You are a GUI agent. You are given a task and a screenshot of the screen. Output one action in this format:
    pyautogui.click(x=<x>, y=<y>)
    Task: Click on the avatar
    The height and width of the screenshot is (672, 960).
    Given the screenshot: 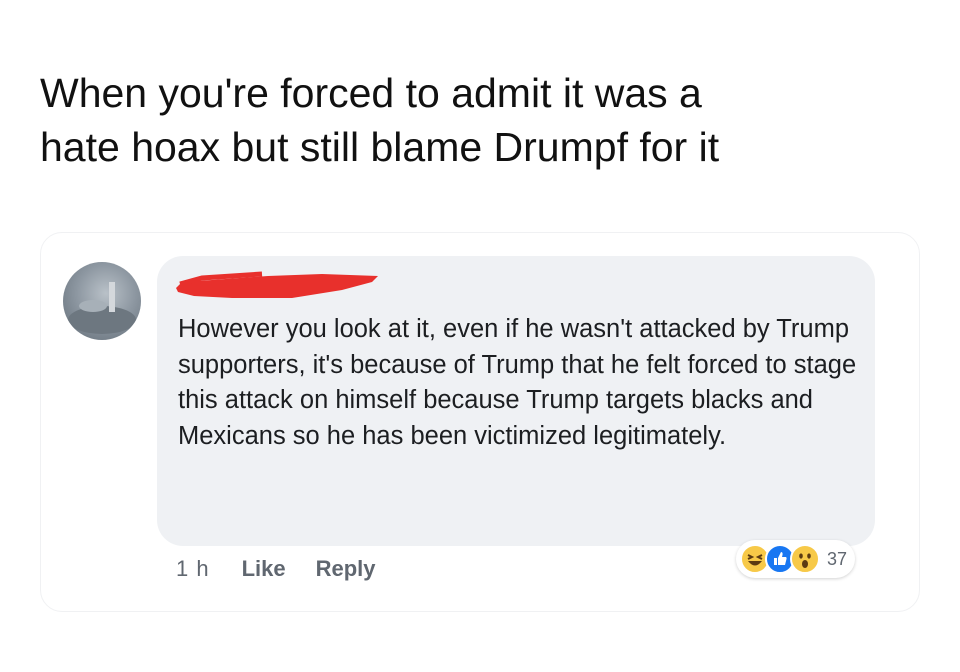 What is the action you would take?
    pyautogui.click(x=102, y=301)
    